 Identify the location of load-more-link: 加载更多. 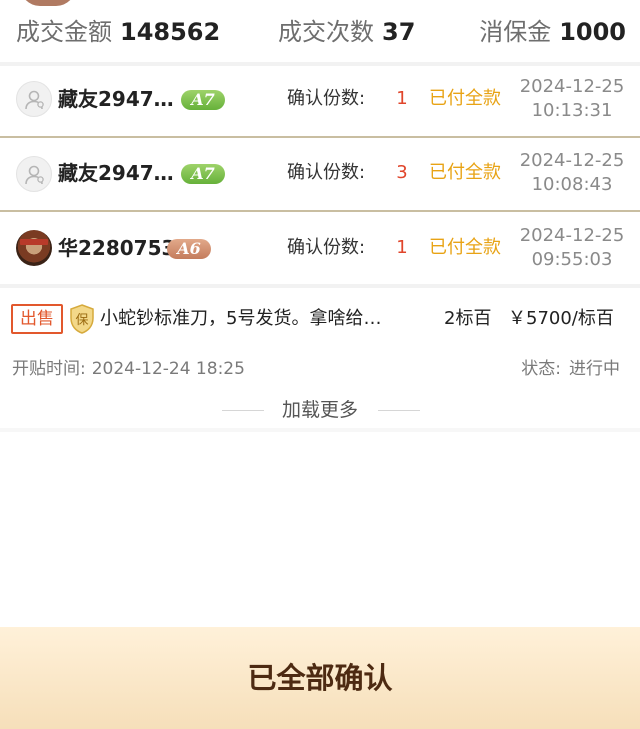
(320, 410).